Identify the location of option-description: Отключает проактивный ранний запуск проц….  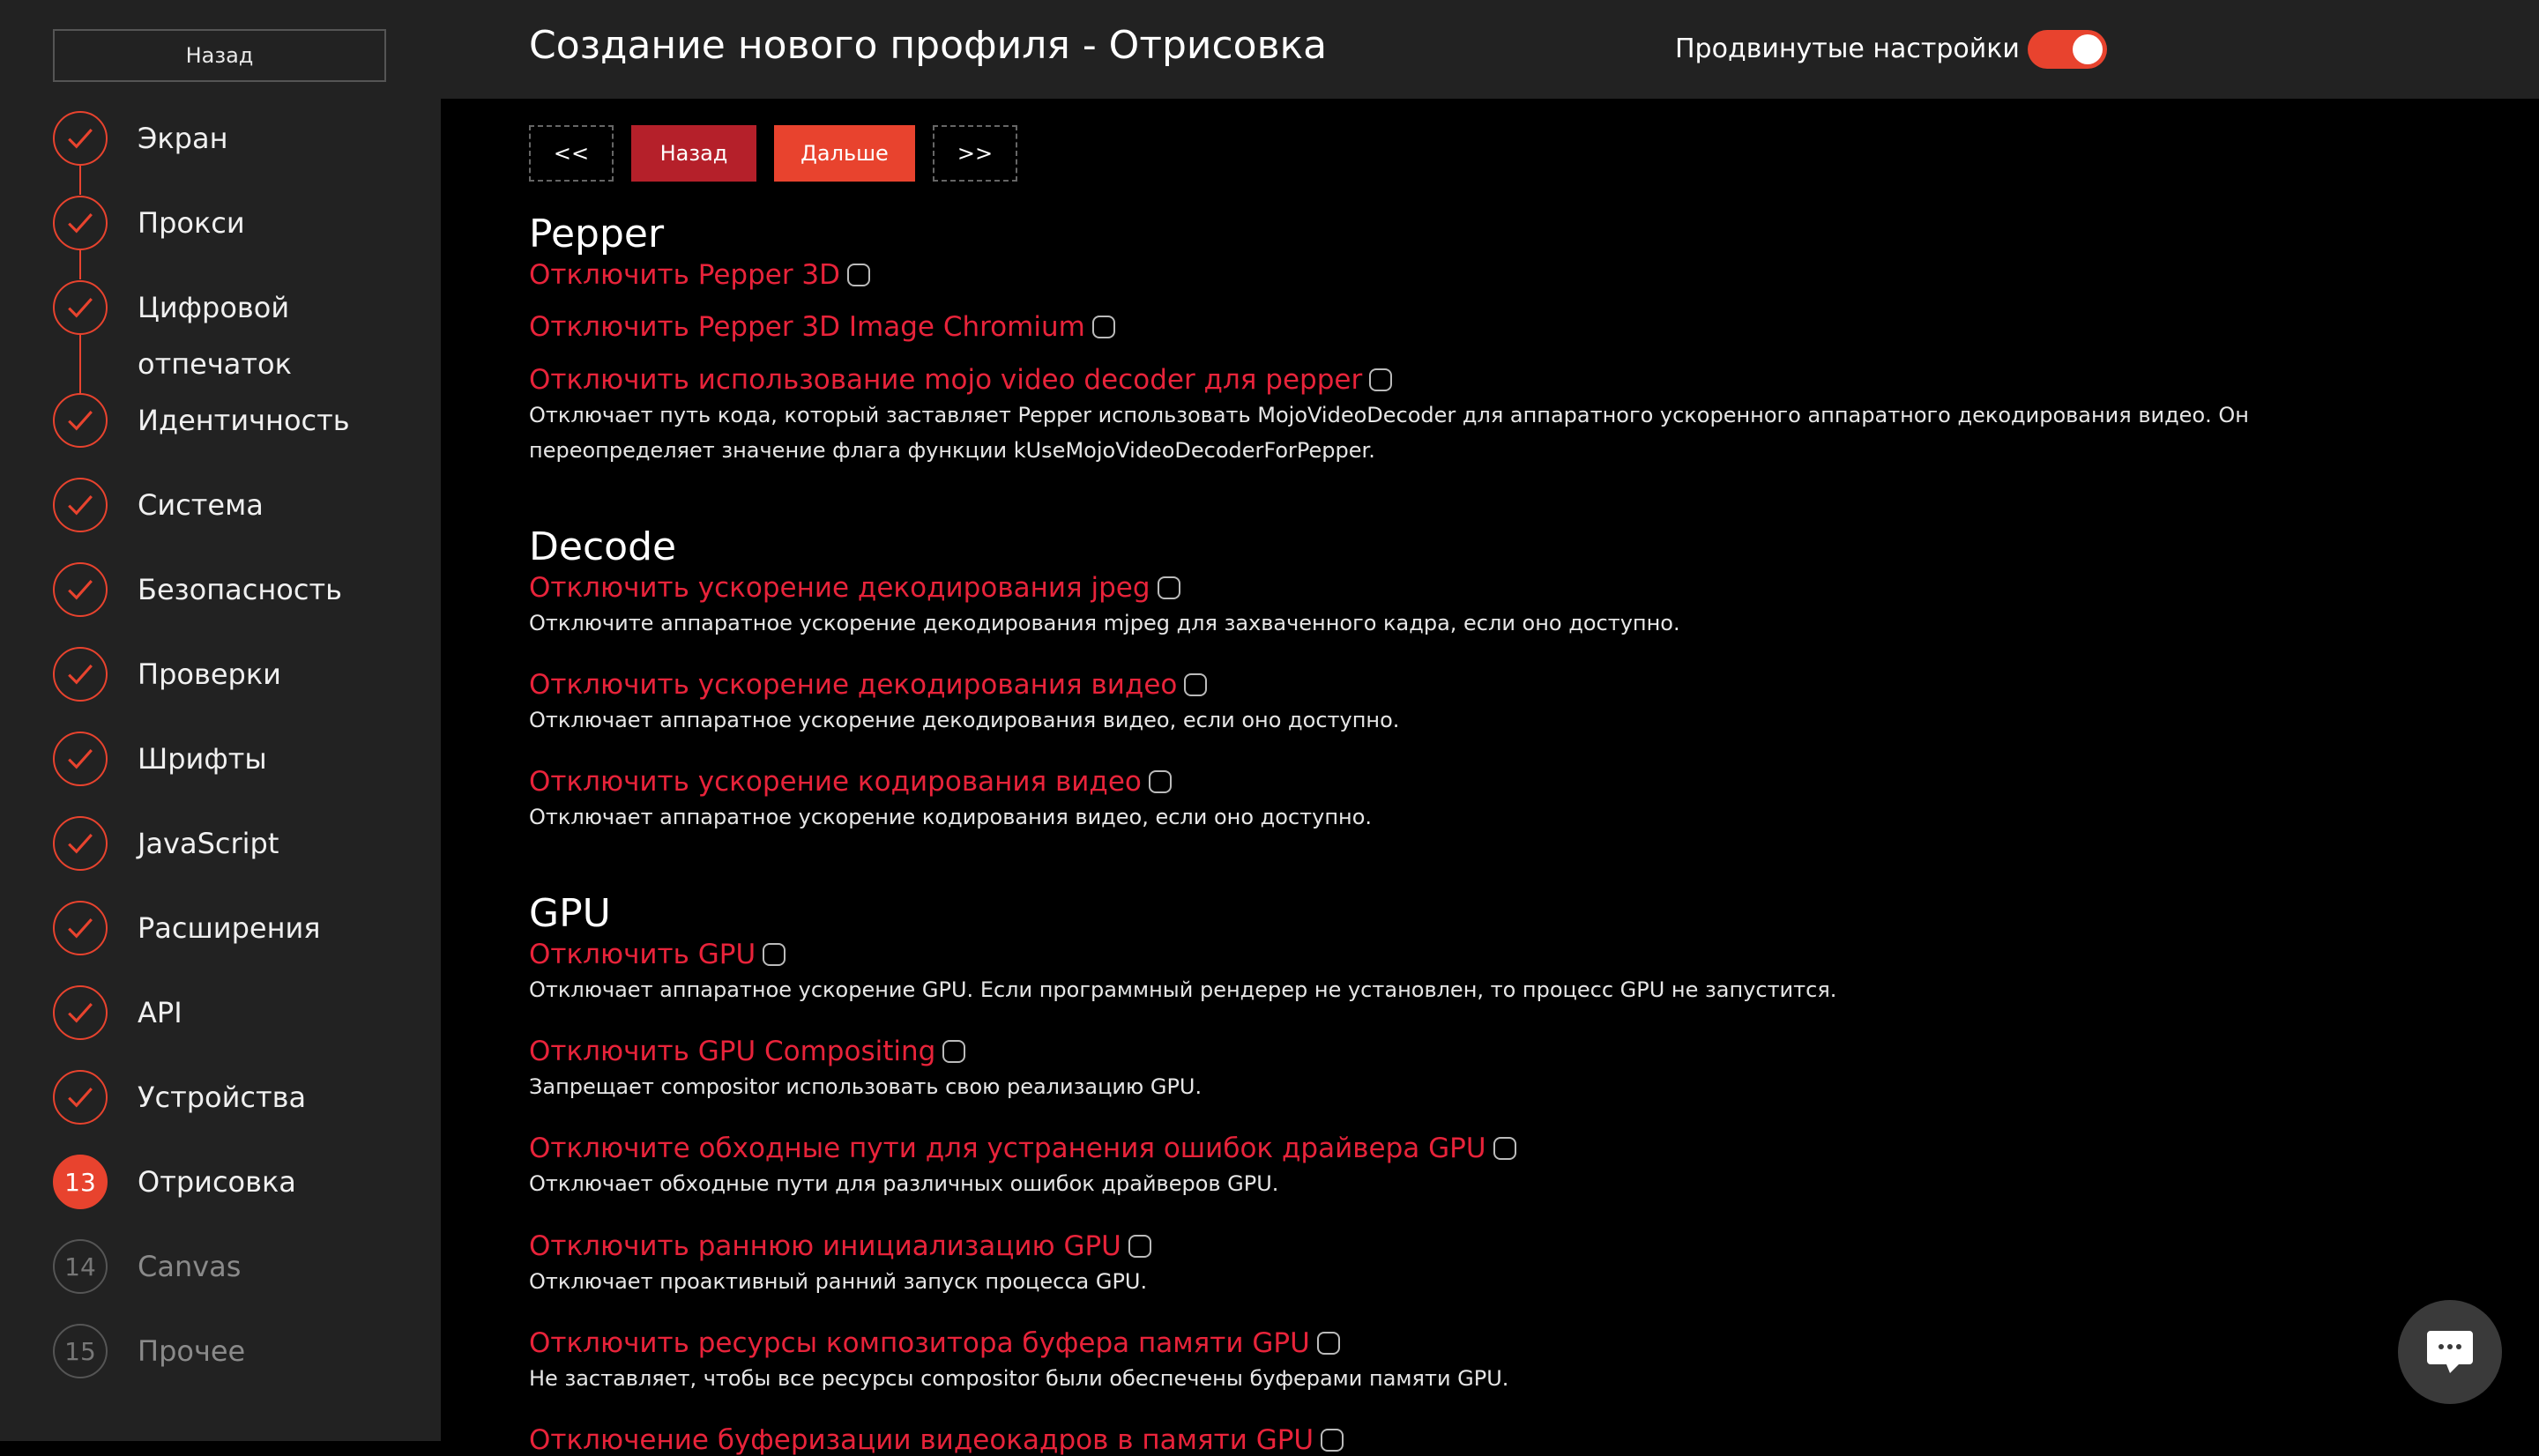
(838, 1281).